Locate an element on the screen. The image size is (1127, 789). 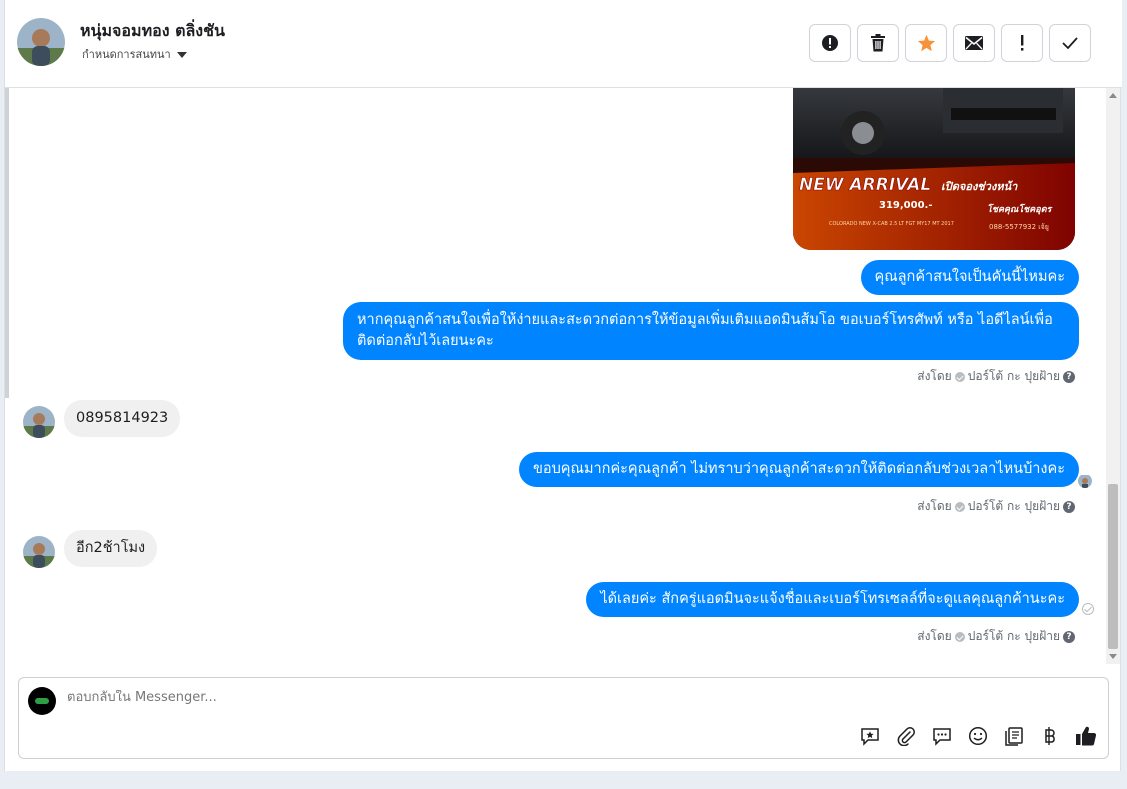
promo-dealer: โชคคุณโชคอุดร is located at coordinates (1020, 209).